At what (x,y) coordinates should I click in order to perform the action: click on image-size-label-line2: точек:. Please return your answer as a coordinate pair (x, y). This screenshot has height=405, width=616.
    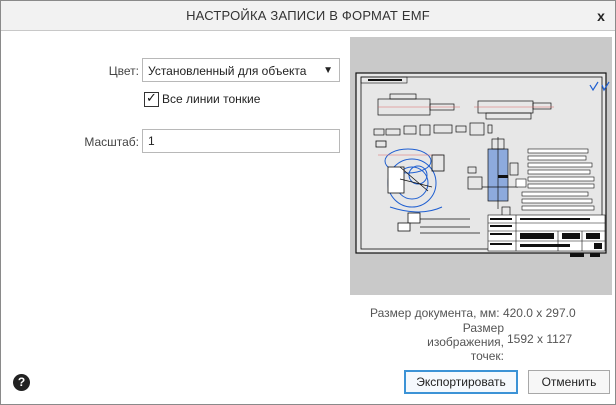
    Looking at the image, I should click on (487, 356).